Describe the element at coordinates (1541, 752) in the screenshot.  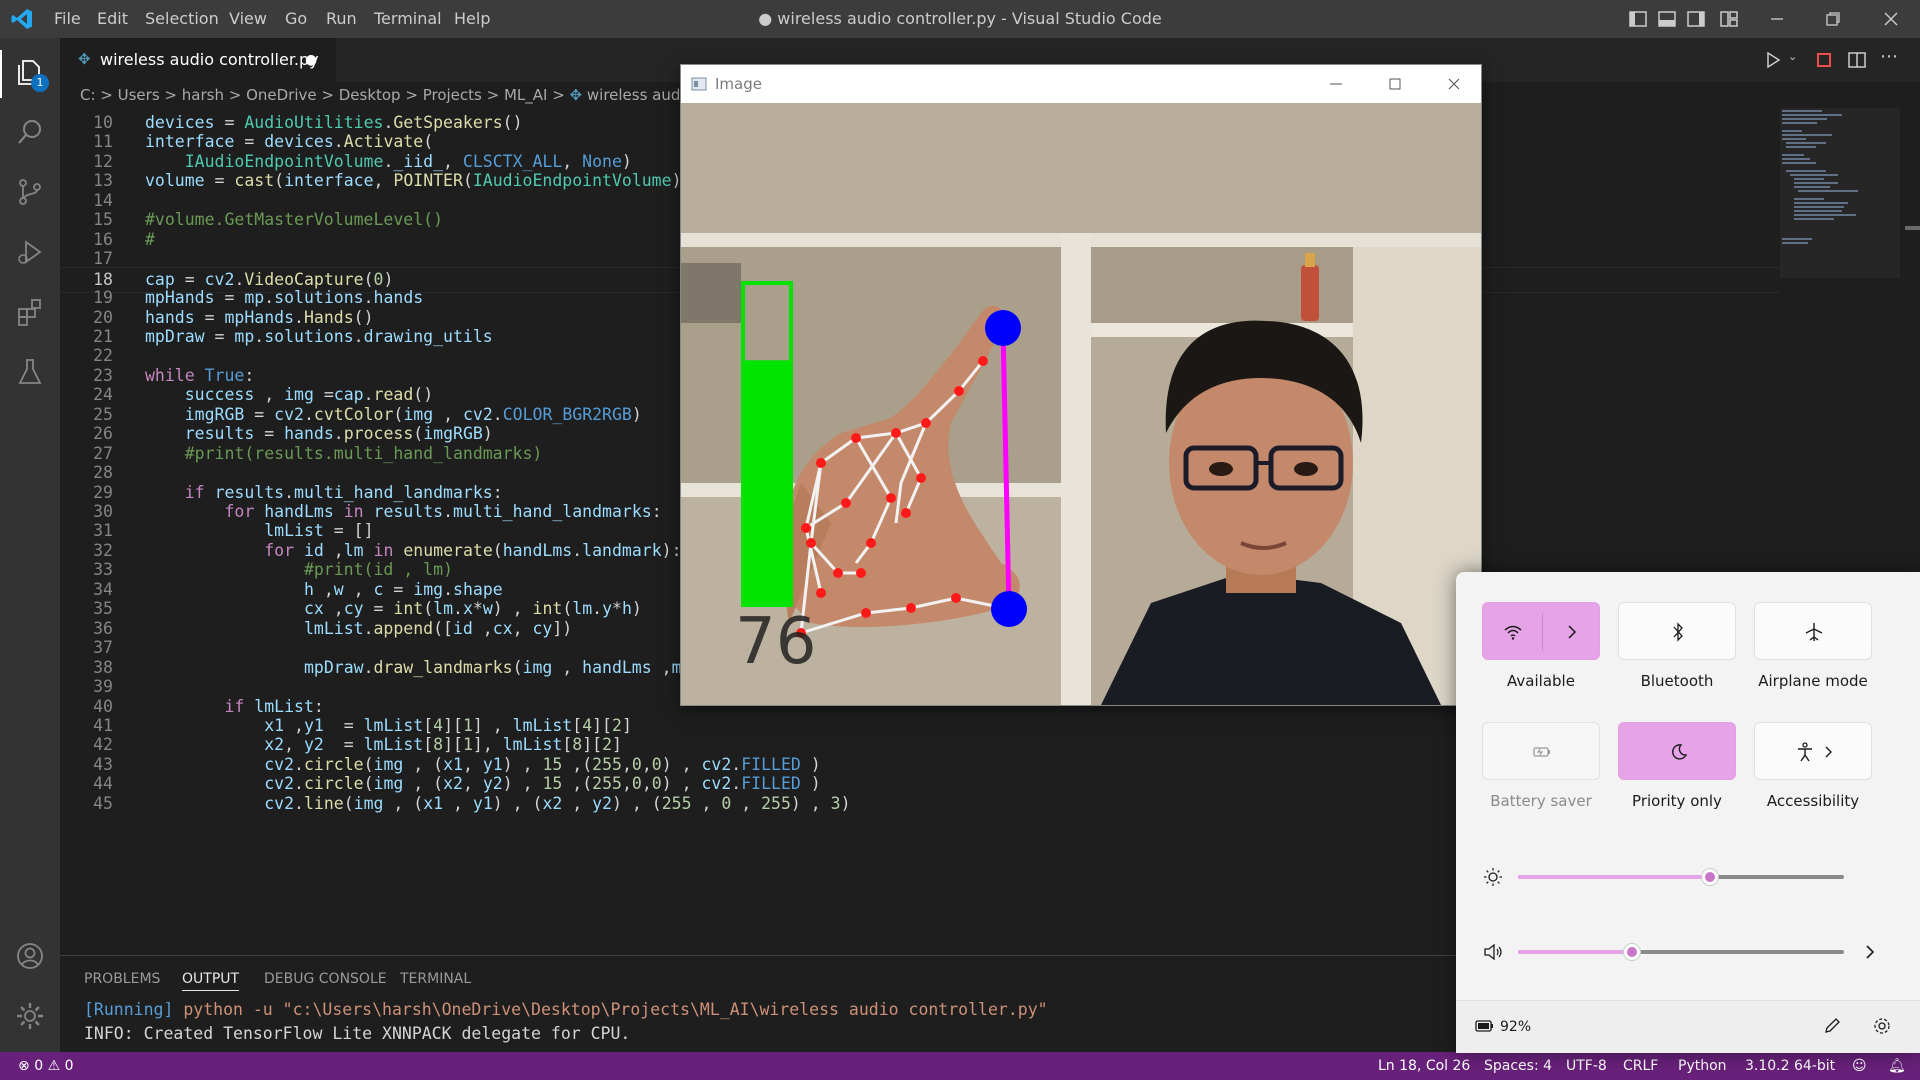
I see `battery-saver-icon` at that location.